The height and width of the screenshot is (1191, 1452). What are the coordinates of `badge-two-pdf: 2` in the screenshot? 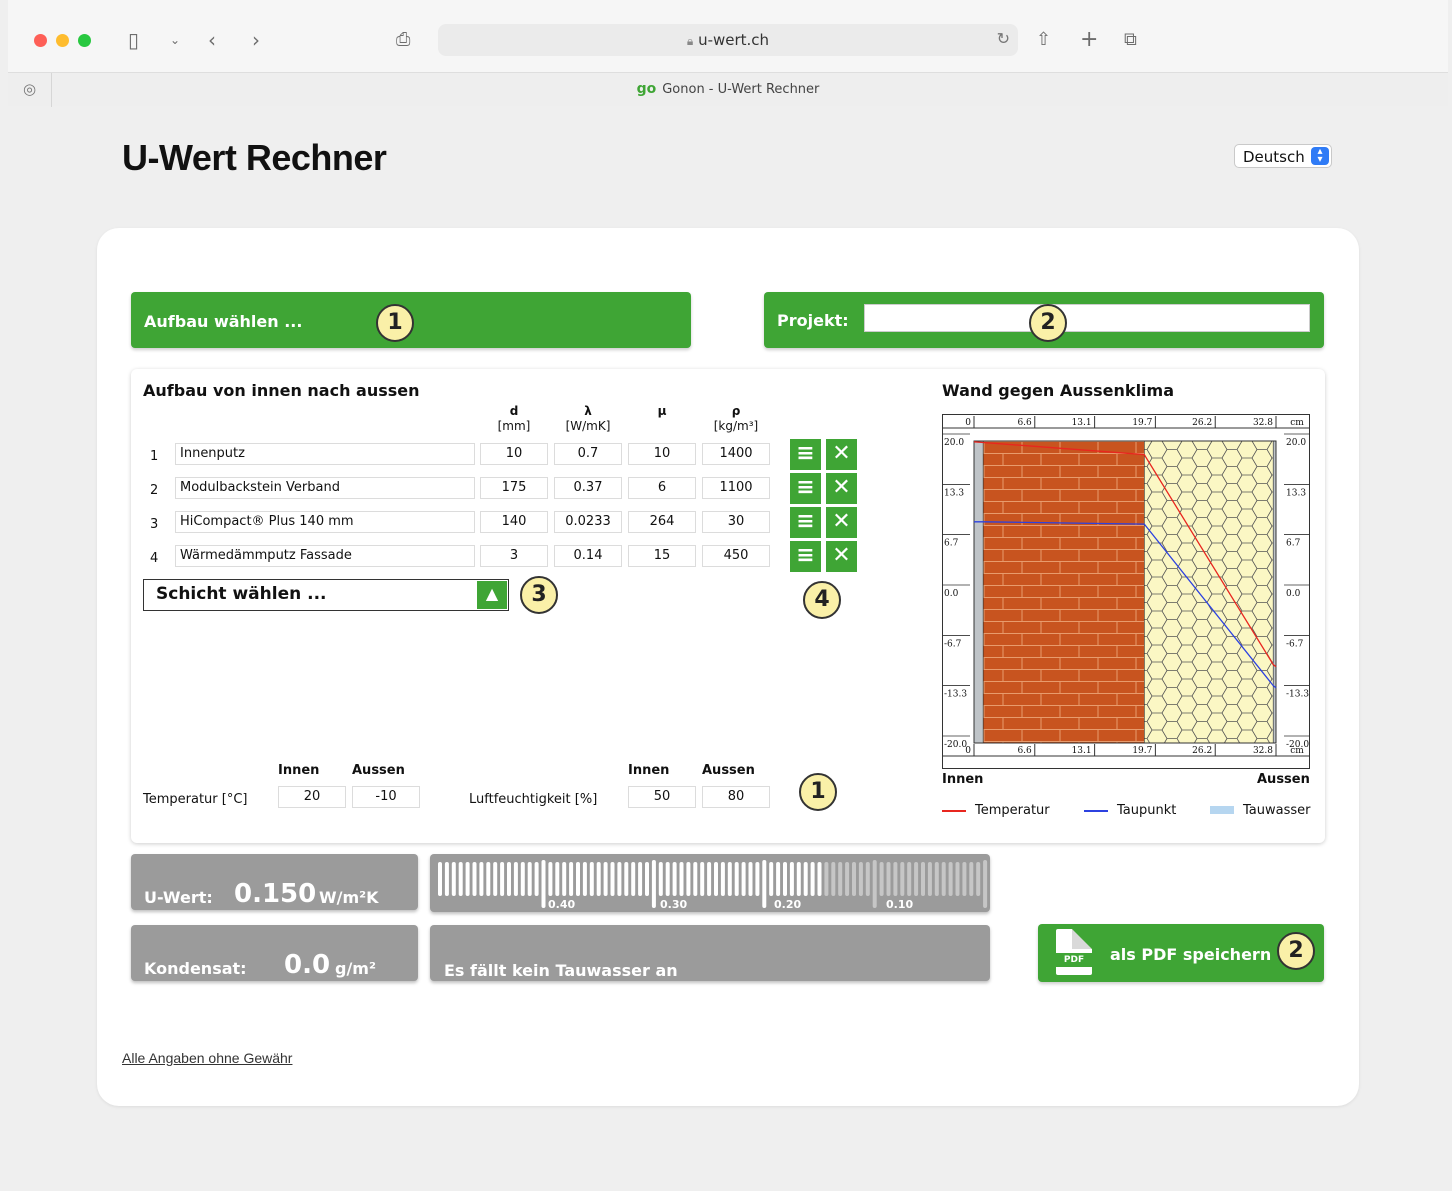 It's located at (1296, 951).